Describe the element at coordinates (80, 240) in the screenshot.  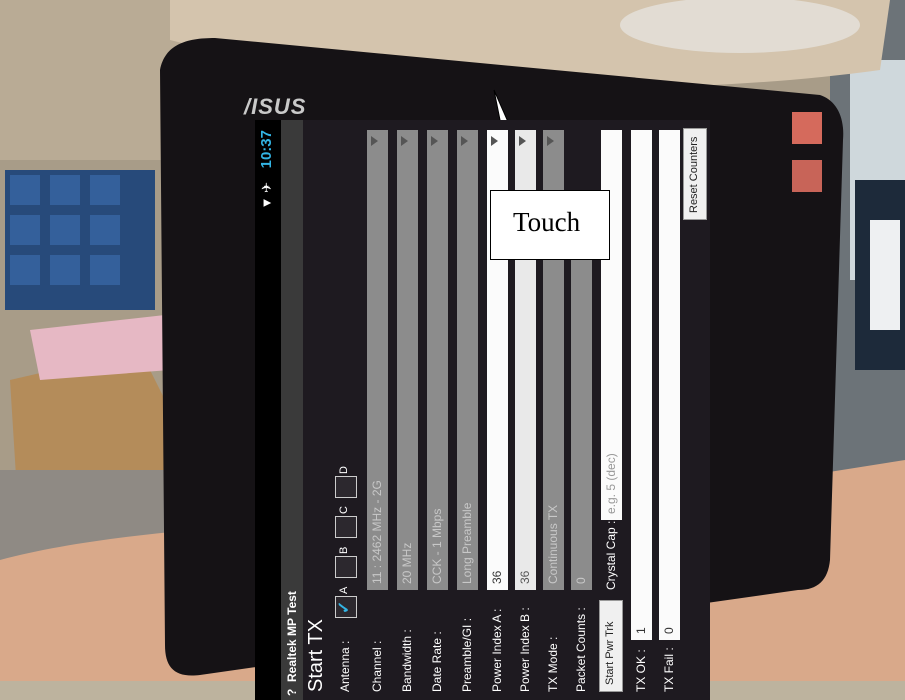
I see `blue-foam-absorbers` at that location.